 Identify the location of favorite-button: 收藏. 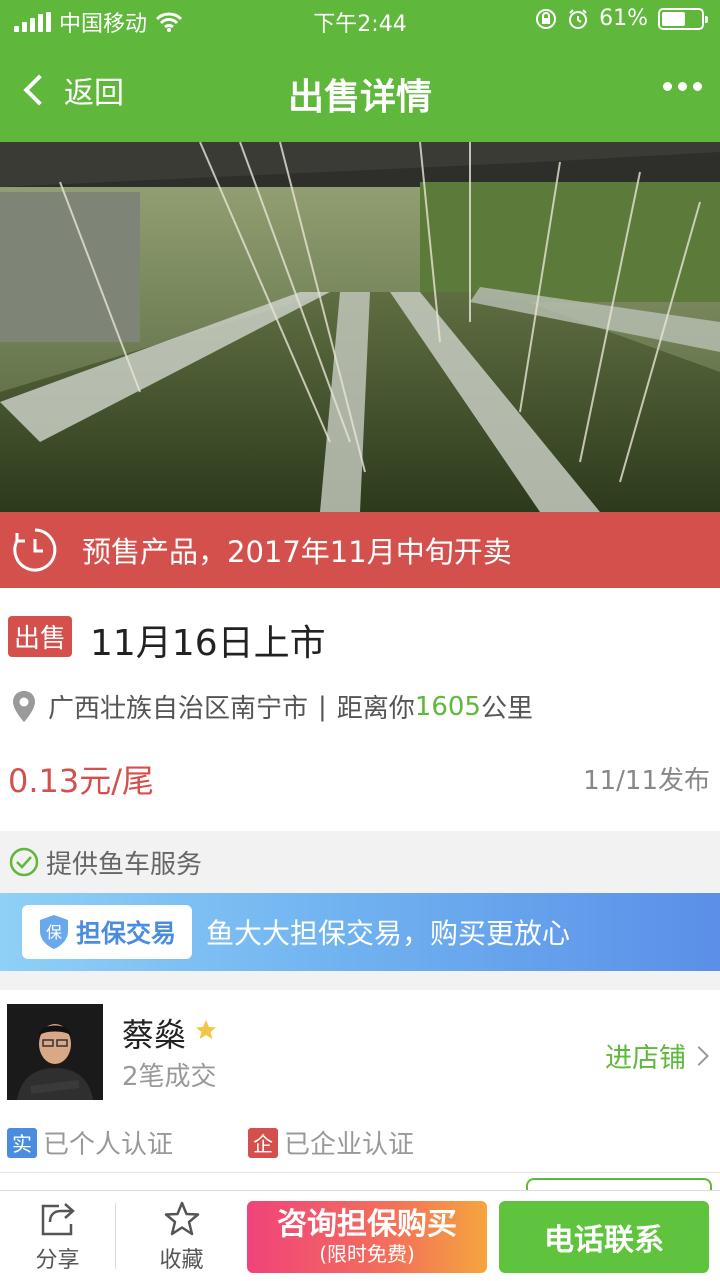
(181, 1236).